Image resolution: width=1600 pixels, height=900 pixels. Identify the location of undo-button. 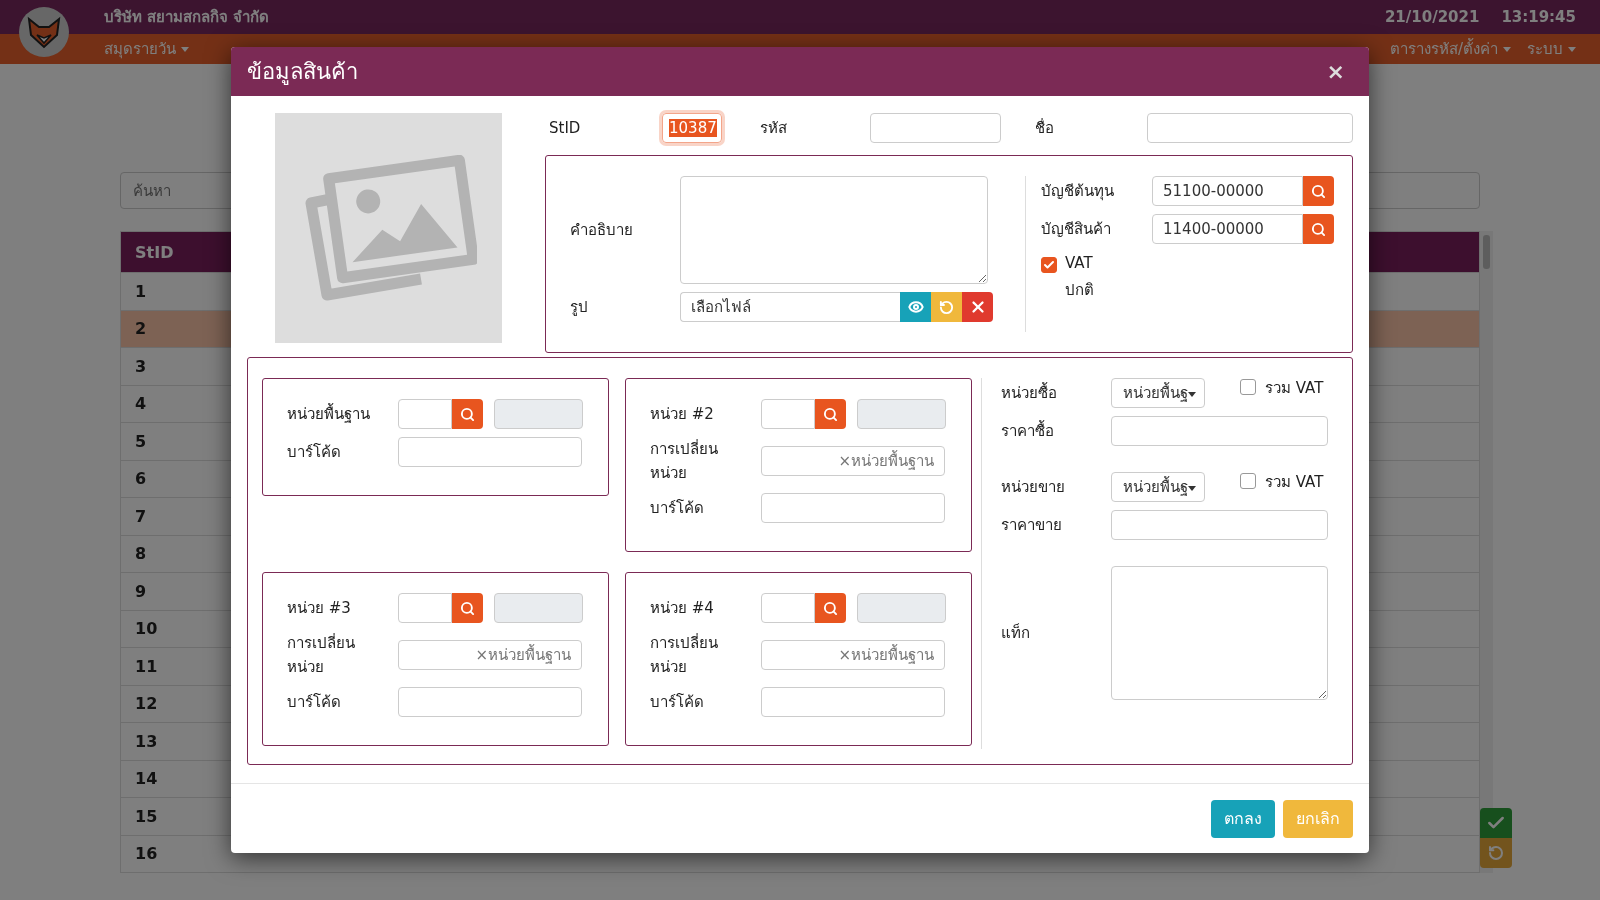
(1496, 853).